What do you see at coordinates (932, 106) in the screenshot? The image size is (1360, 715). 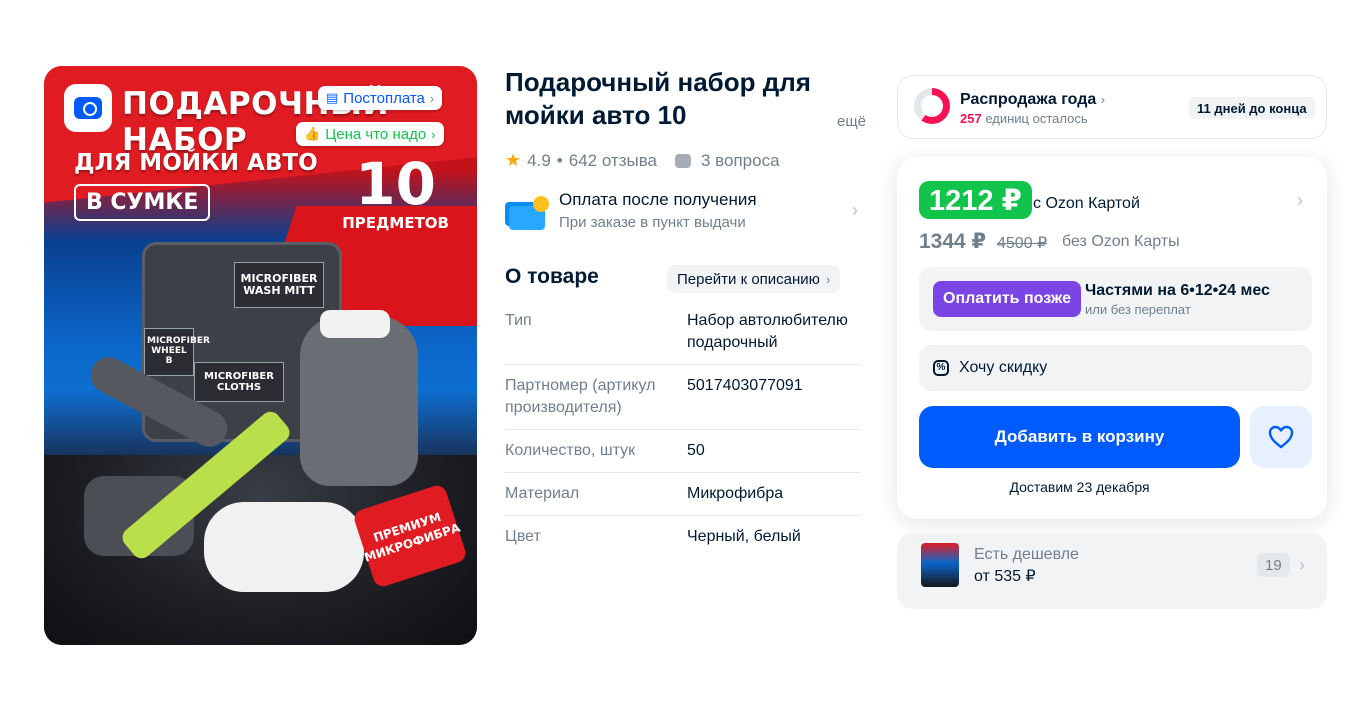 I see `sale-progress-ring` at bounding box center [932, 106].